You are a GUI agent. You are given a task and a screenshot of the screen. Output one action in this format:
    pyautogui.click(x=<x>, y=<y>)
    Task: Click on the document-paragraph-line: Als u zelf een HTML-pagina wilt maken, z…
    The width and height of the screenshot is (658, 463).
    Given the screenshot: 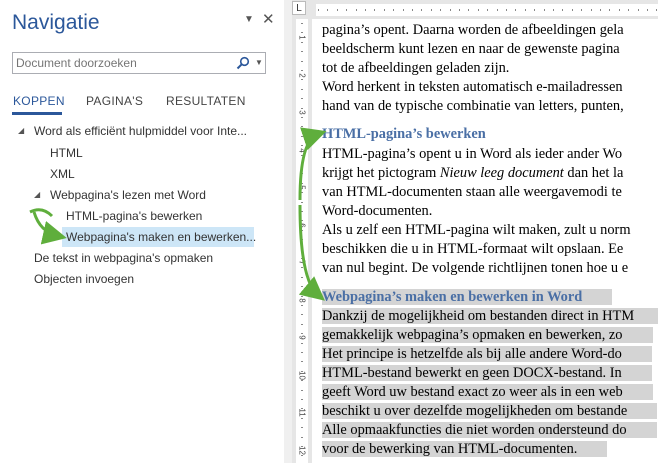 What is the action you would take?
    pyautogui.click(x=476, y=230)
    